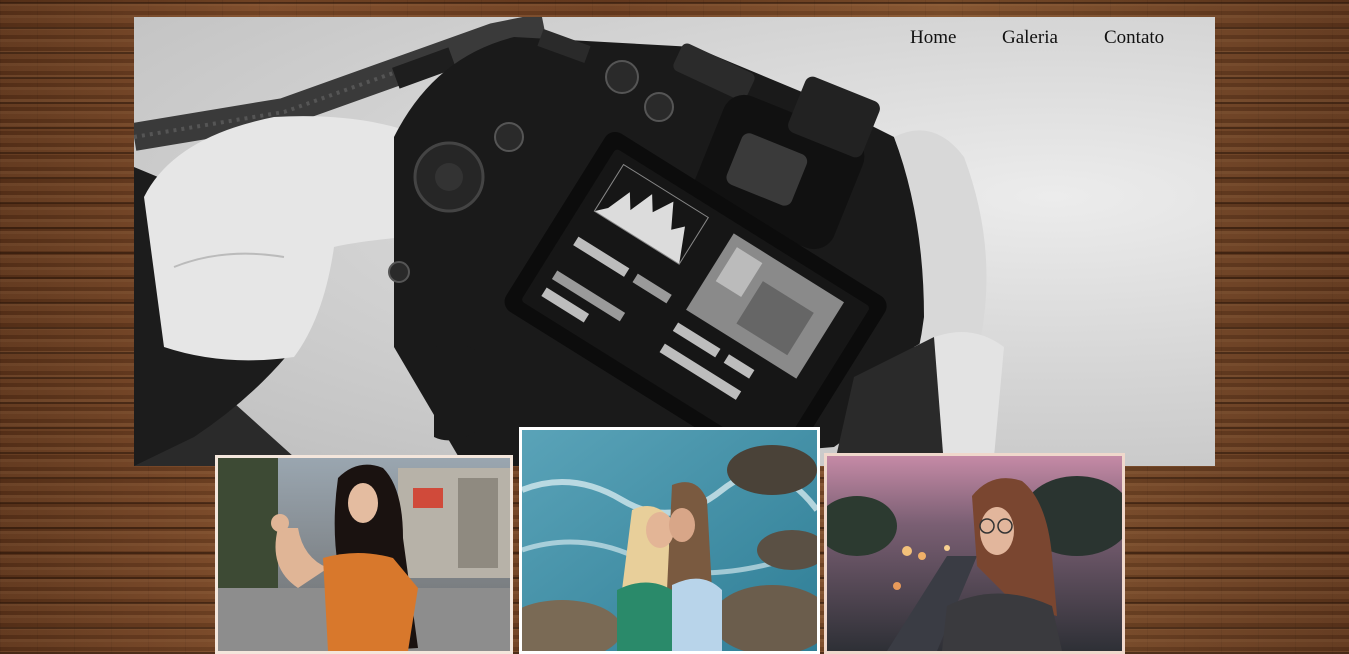 The height and width of the screenshot is (654, 1349). I want to click on nav-link-contato: Contato, so click(1134, 38).